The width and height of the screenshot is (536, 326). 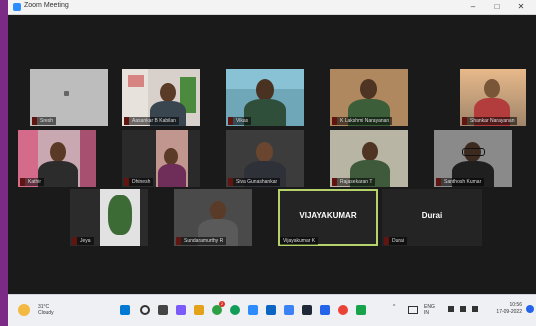 What do you see at coordinates (151, 121) in the screenshot?
I see `participant-name: Aasankar B Kabilan` at bounding box center [151, 121].